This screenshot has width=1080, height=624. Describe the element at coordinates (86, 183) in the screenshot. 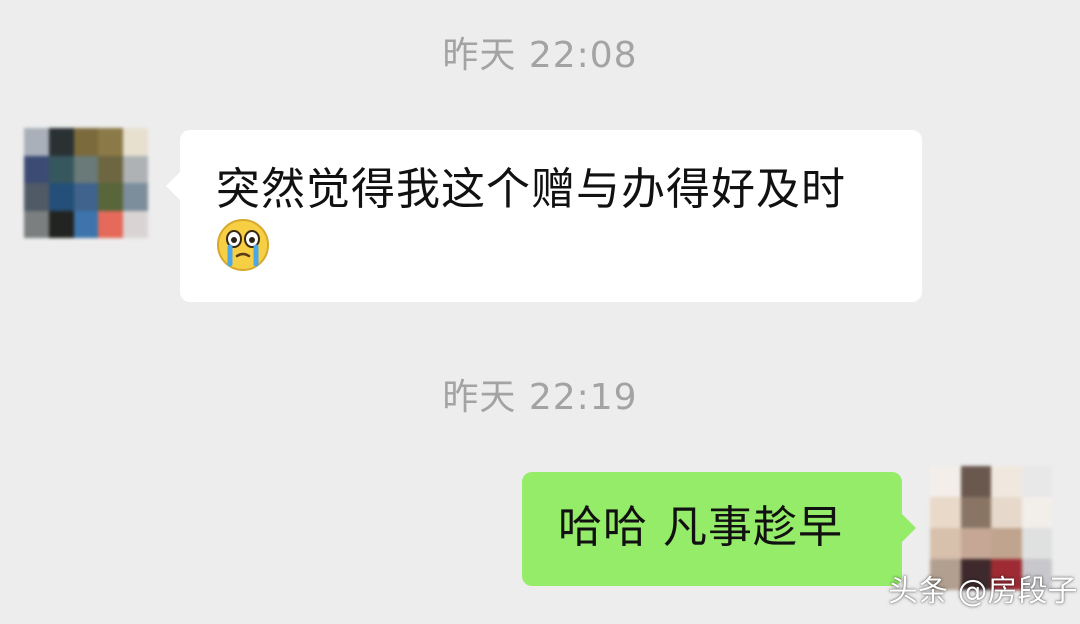

I see `contact-avatar` at that location.